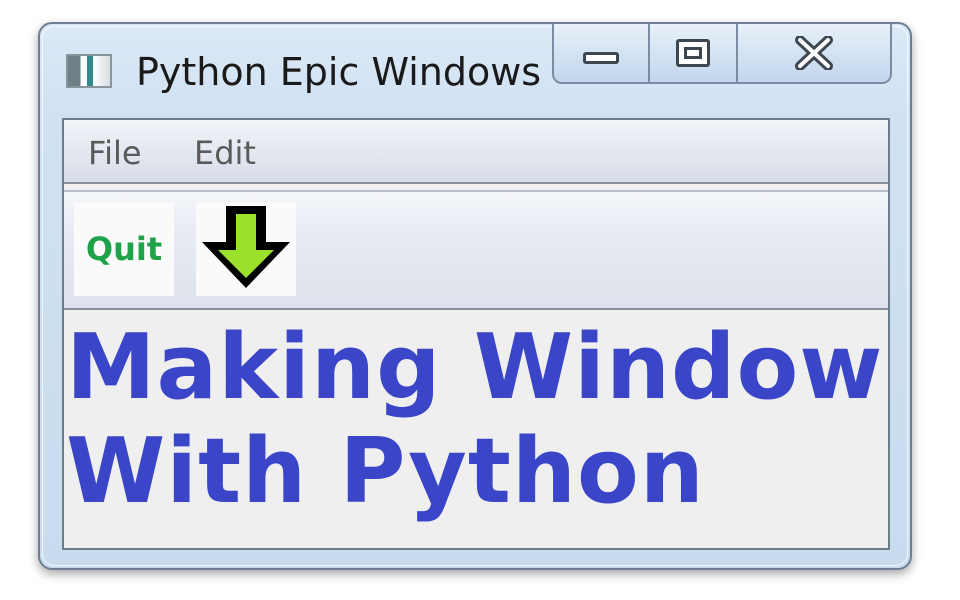 The width and height of the screenshot is (960, 600). Describe the element at coordinates (476, 152) in the screenshot. I see `menu-bar: File Edit` at that location.